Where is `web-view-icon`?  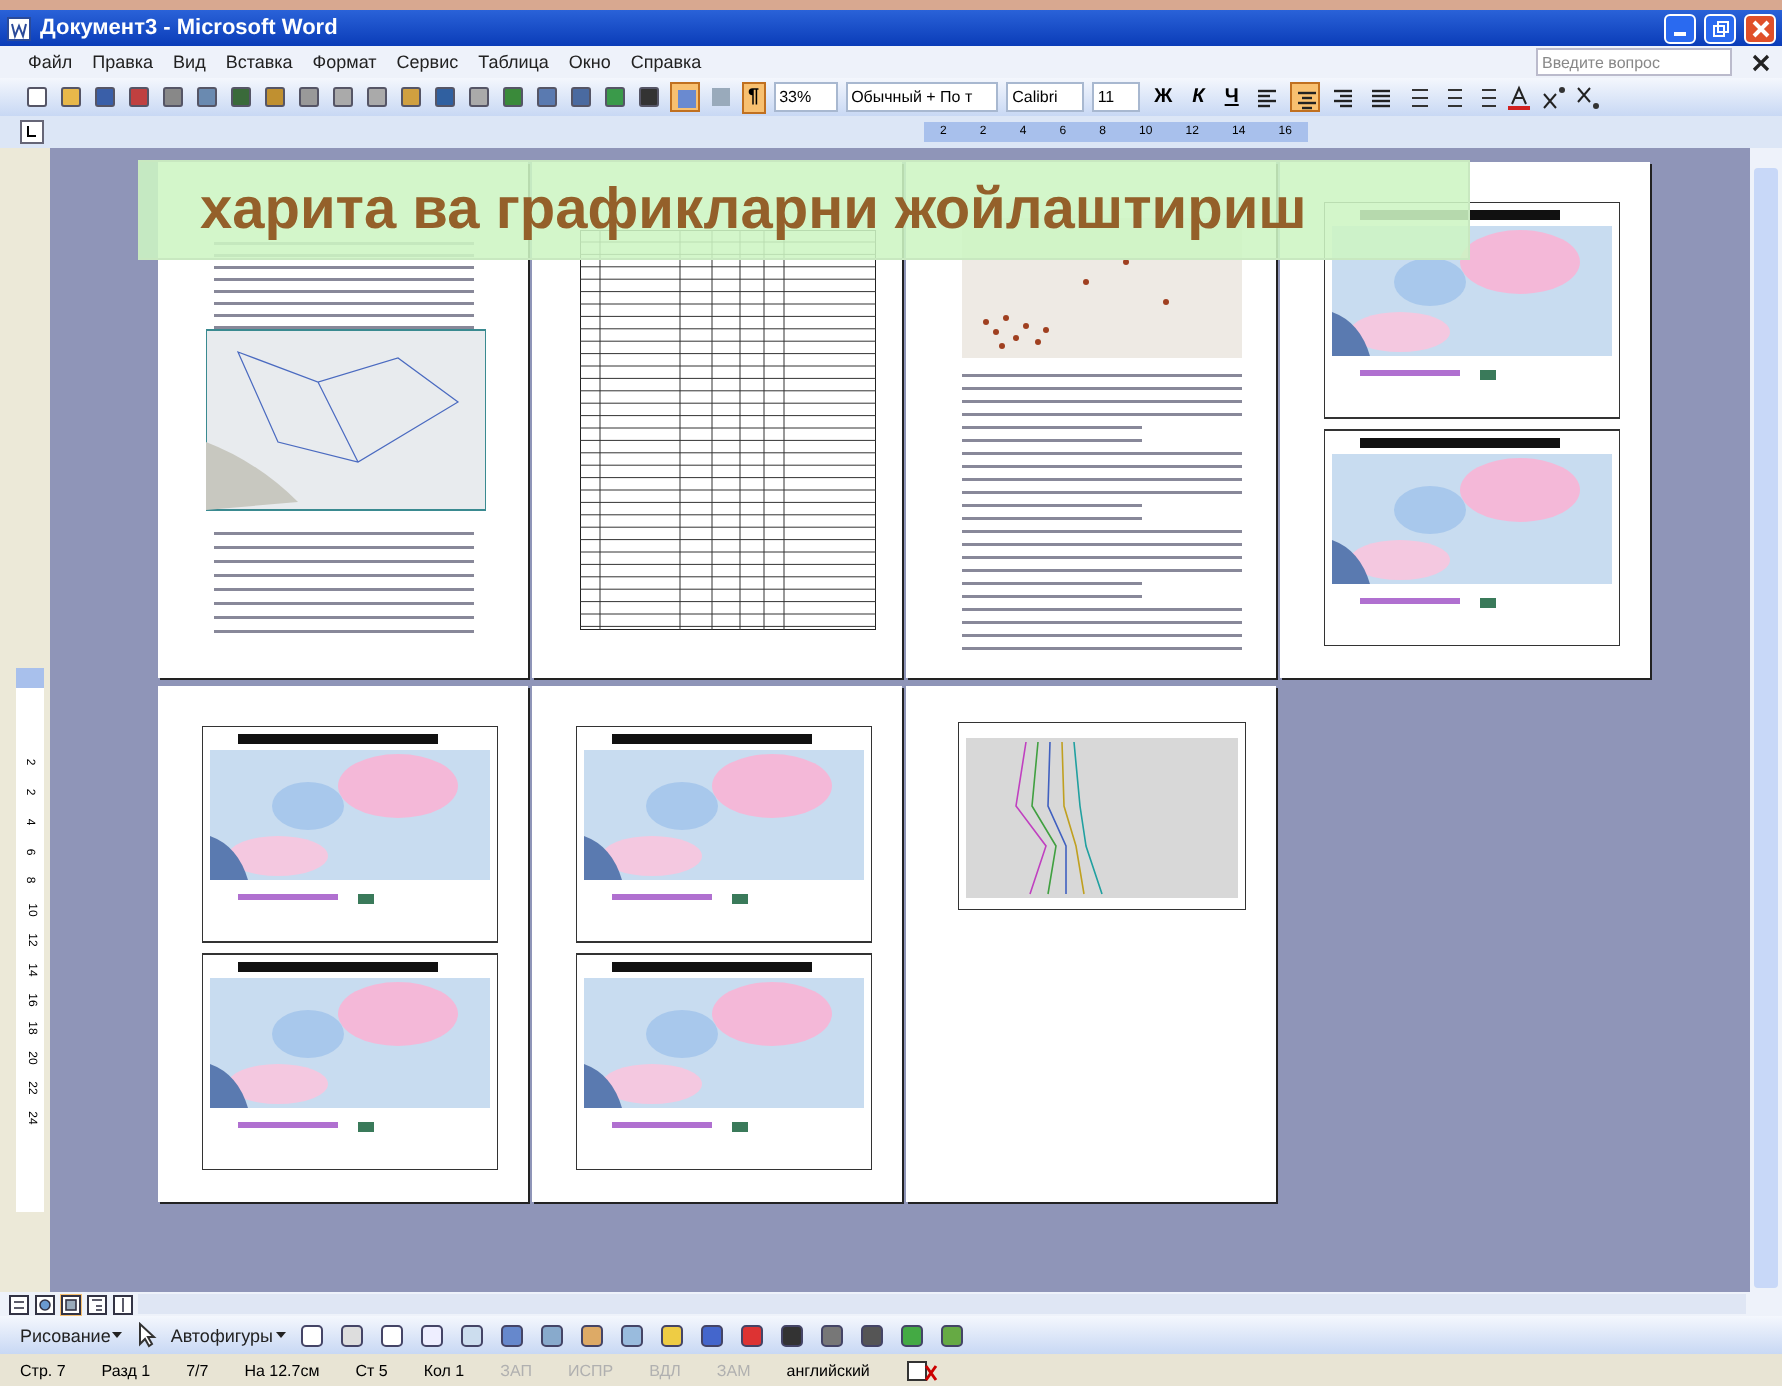 web-view-icon is located at coordinates (45, 1304).